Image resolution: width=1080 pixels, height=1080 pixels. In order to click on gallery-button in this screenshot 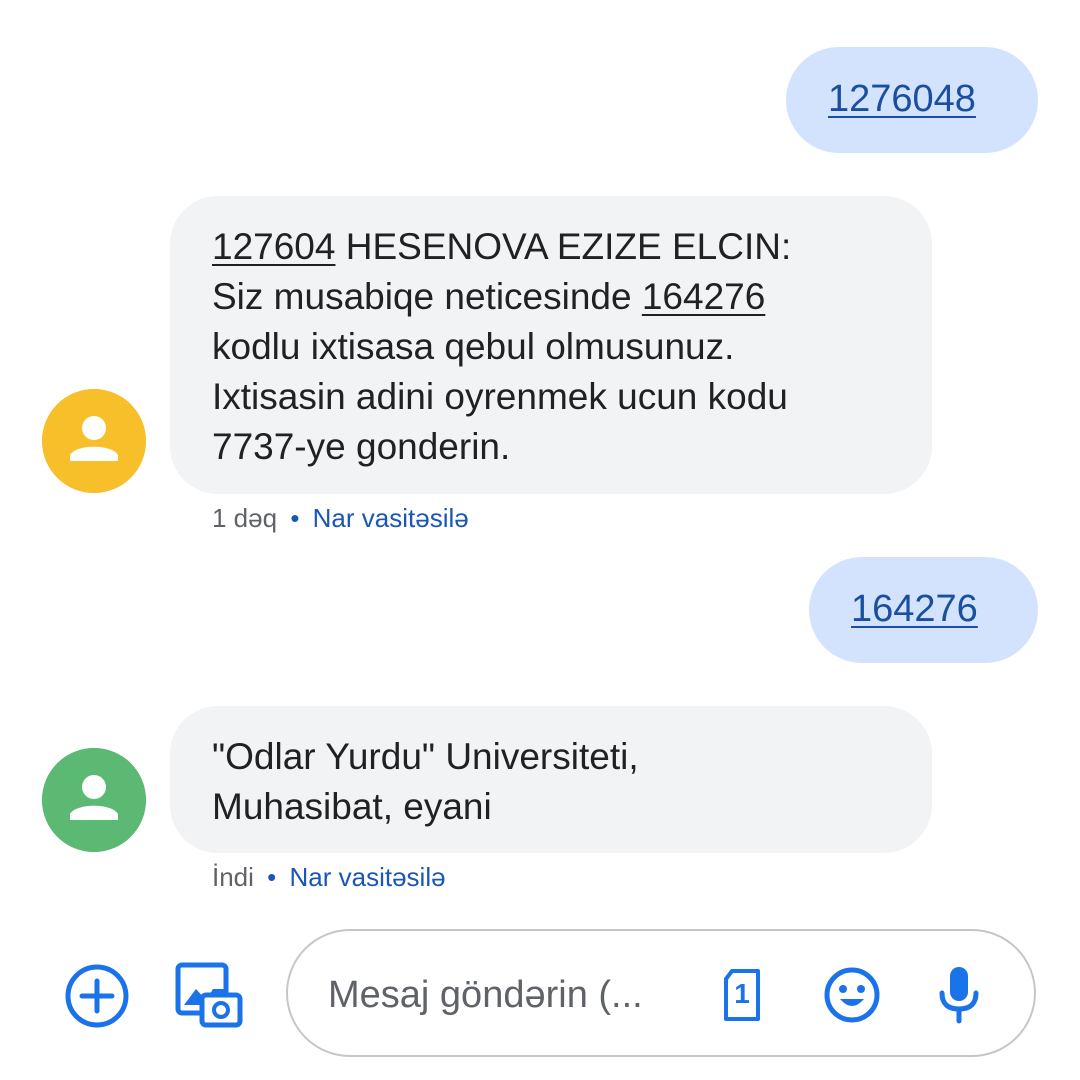, I will do `click(209, 996)`.